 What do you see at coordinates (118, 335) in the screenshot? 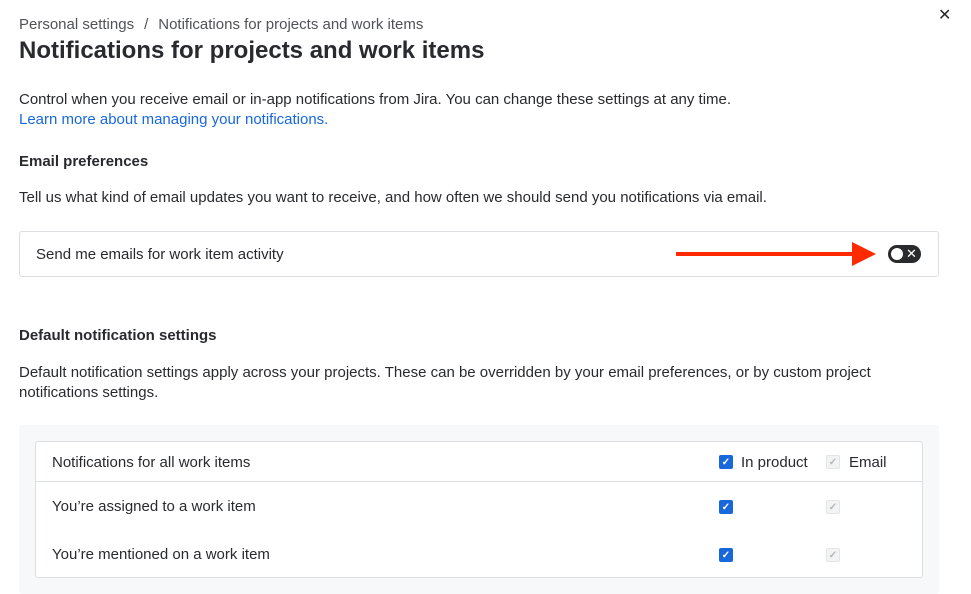
I see `default-settings-heading: Default notification settings` at bounding box center [118, 335].